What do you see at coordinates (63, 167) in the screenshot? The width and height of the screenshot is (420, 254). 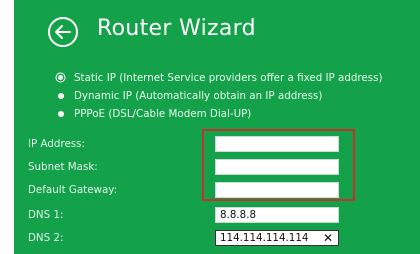 I see `subnet-mask-label: Subnet Mask:` at bounding box center [63, 167].